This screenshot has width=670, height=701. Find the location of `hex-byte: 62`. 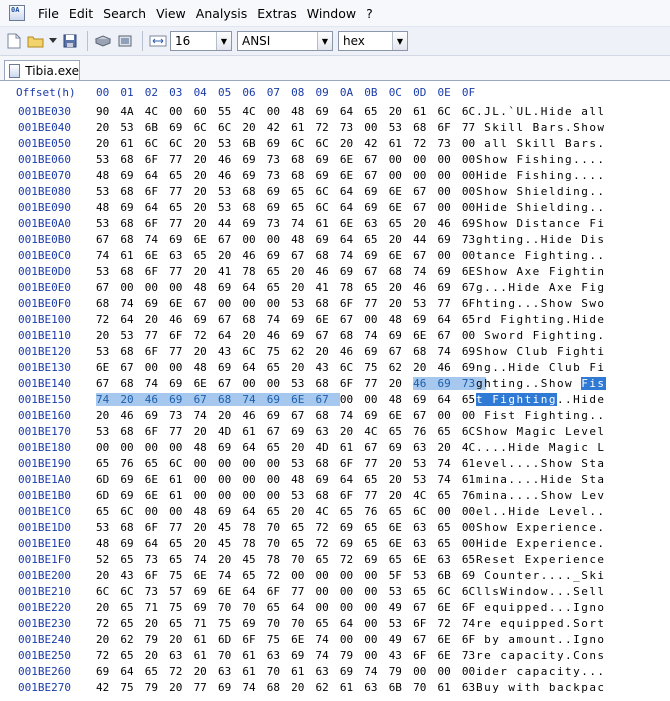

hex-byte: 62 is located at coordinates (132, 639).